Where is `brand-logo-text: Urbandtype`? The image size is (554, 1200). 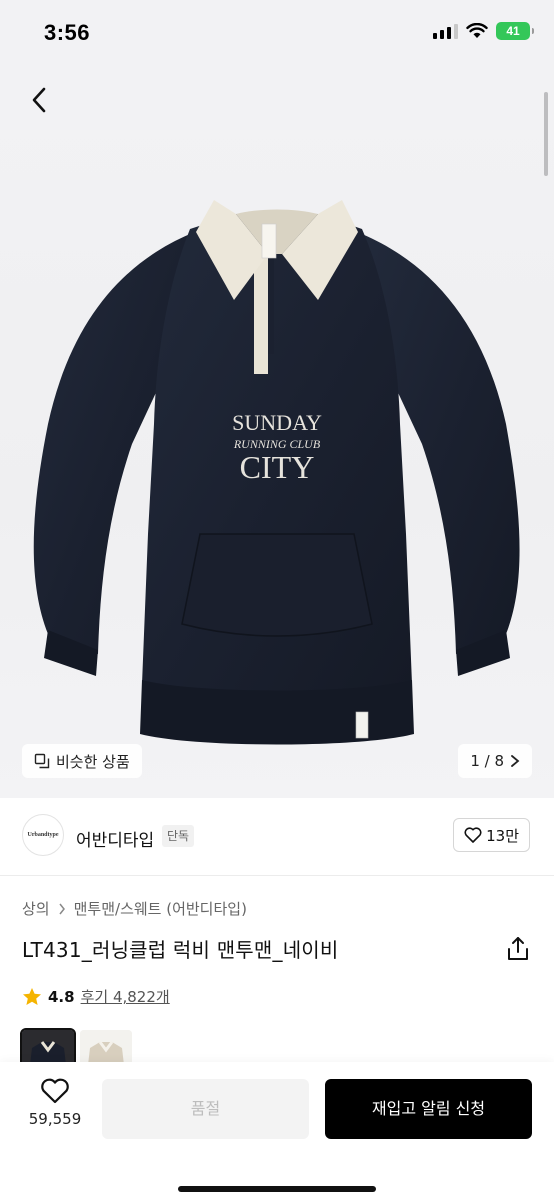
brand-logo-text: Urbandtype is located at coordinates (43, 835).